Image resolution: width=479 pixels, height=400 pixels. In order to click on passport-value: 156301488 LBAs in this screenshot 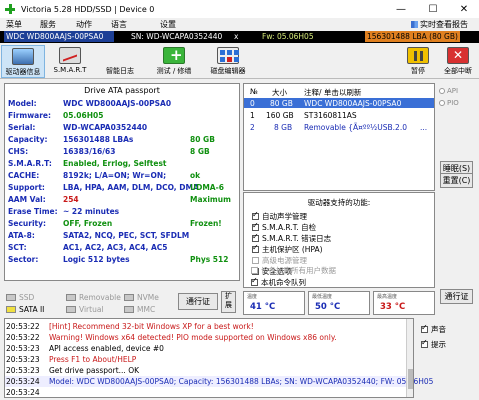, I will do `click(98, 139)`.